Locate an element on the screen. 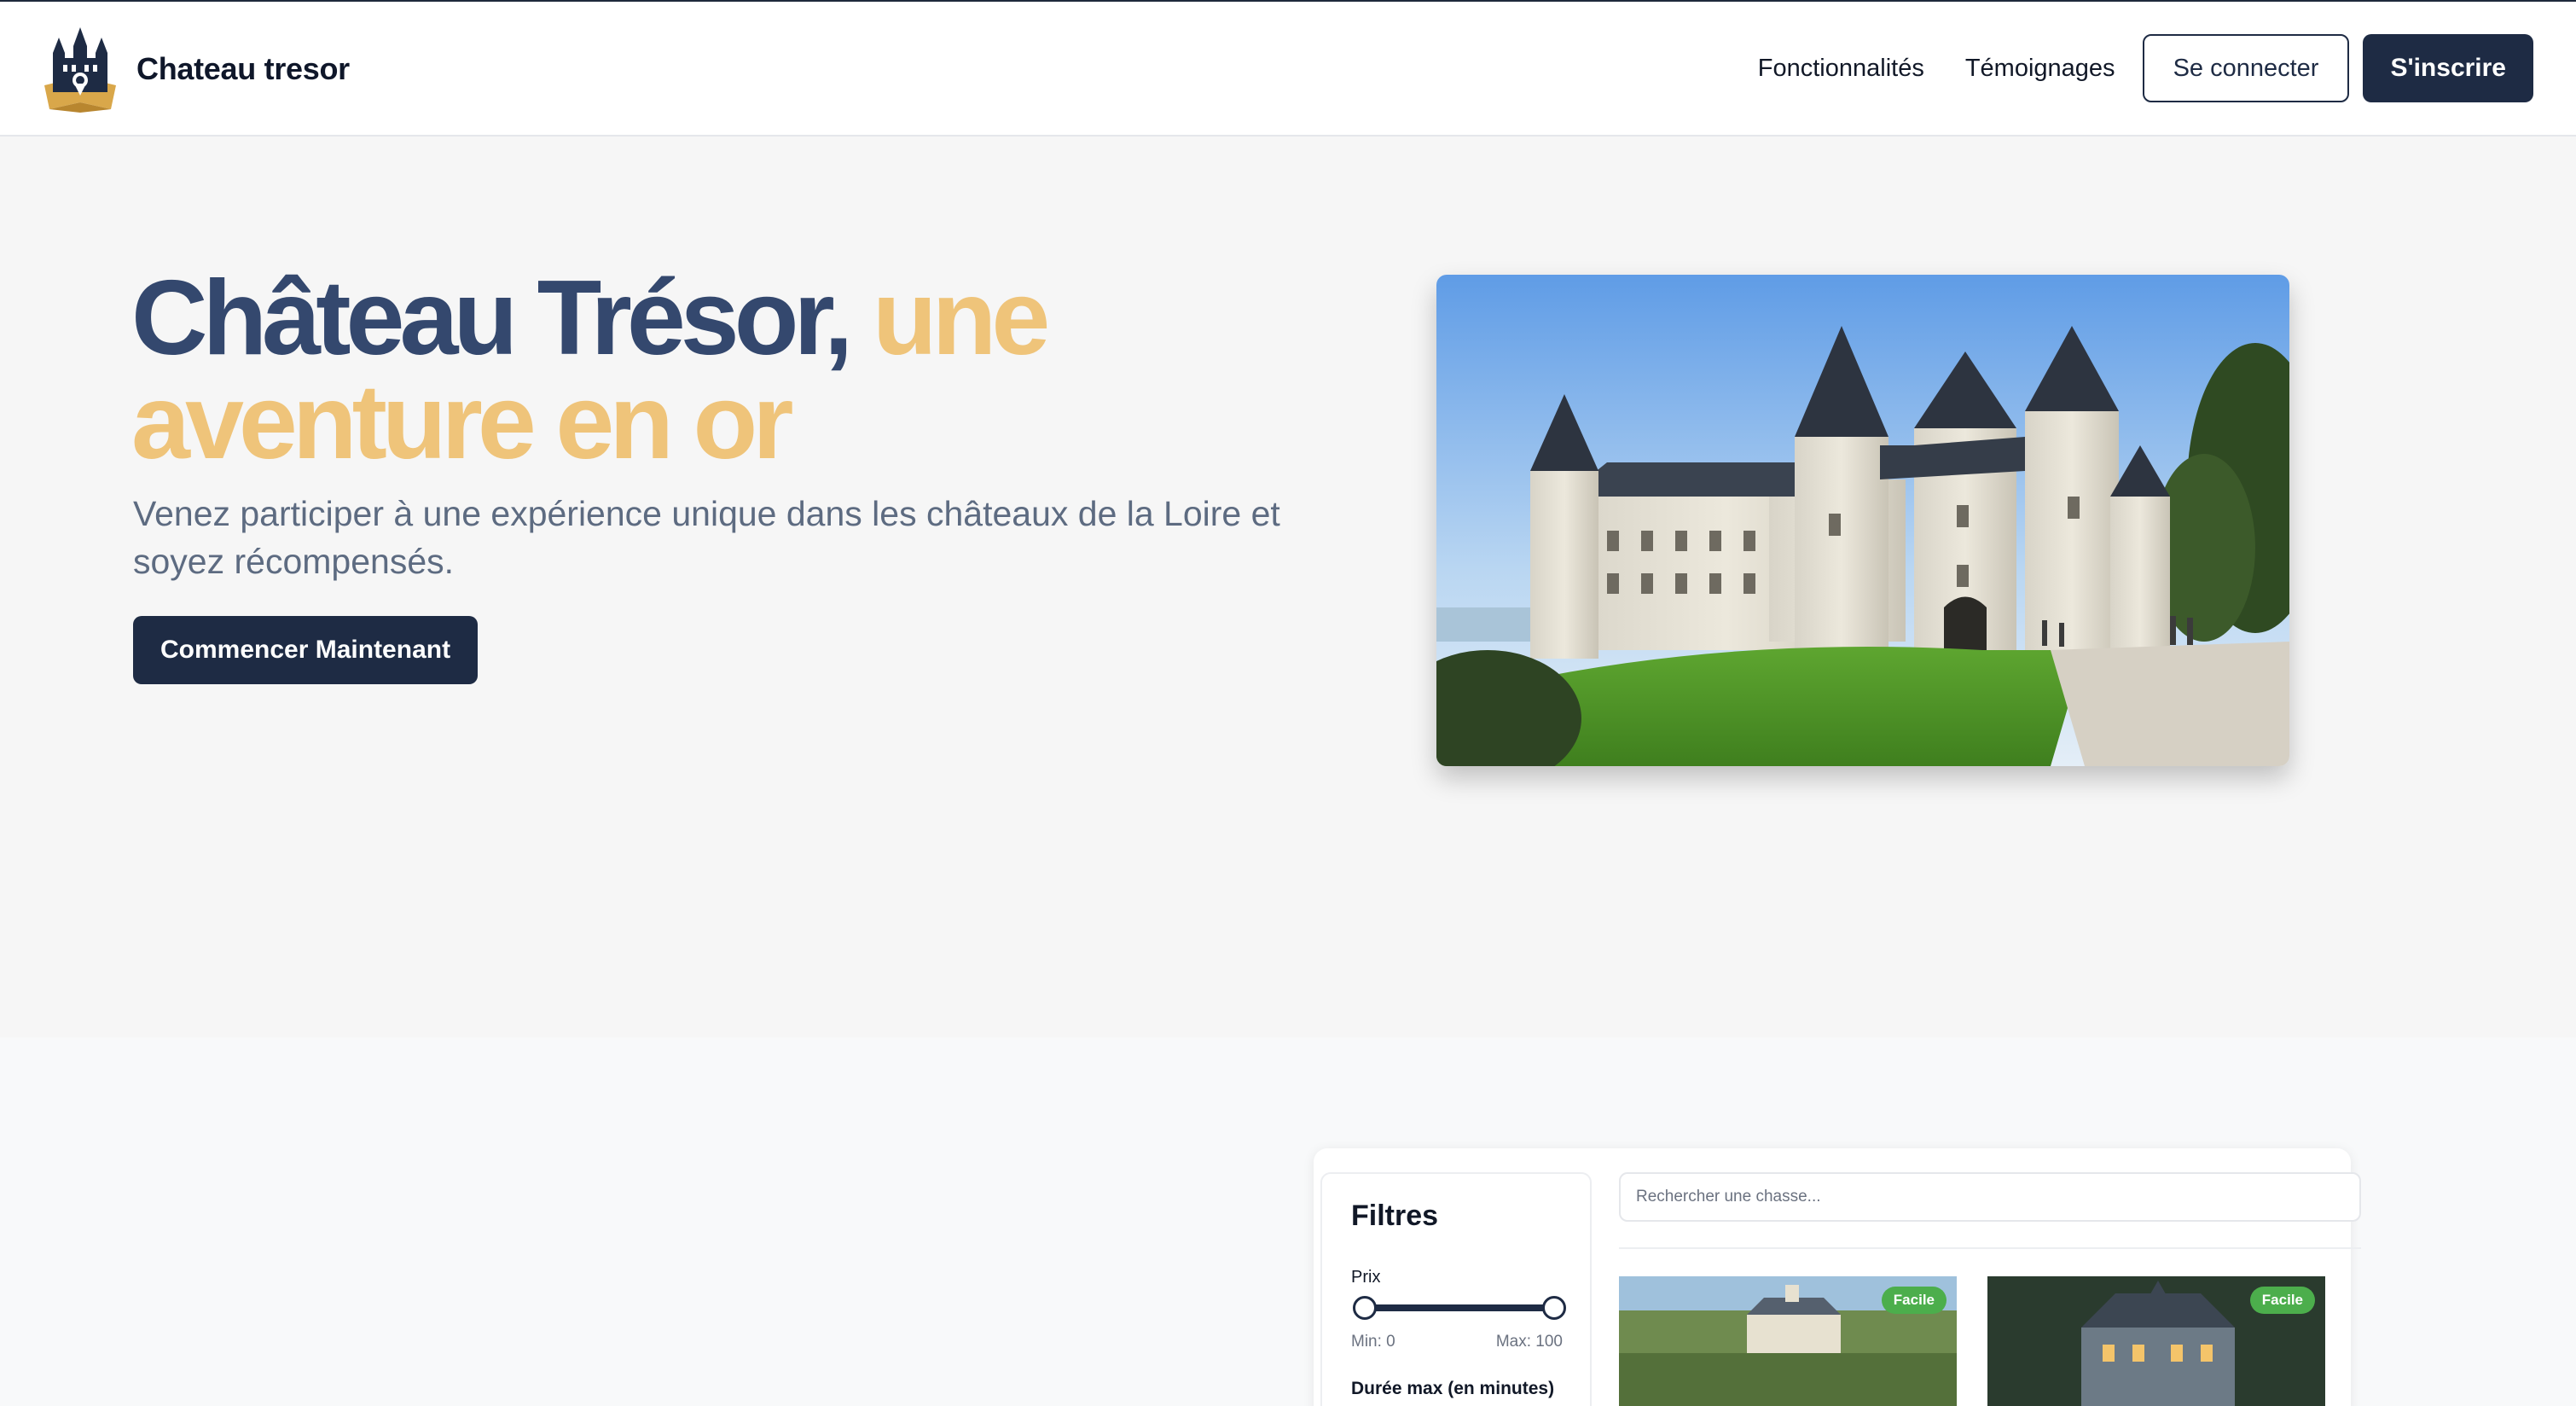  divider is located at coordinates (1990, 1248).